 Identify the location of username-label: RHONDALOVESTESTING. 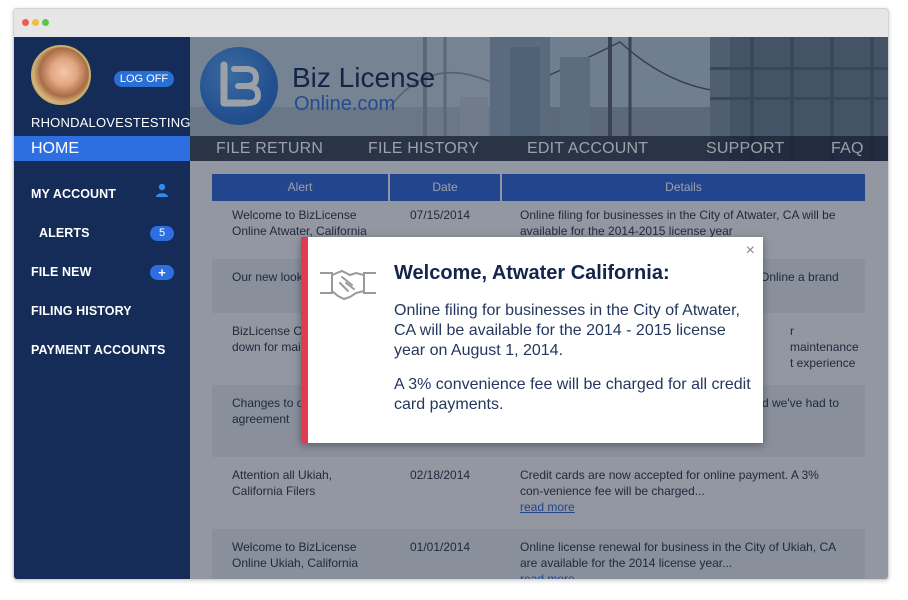
(111, 122).